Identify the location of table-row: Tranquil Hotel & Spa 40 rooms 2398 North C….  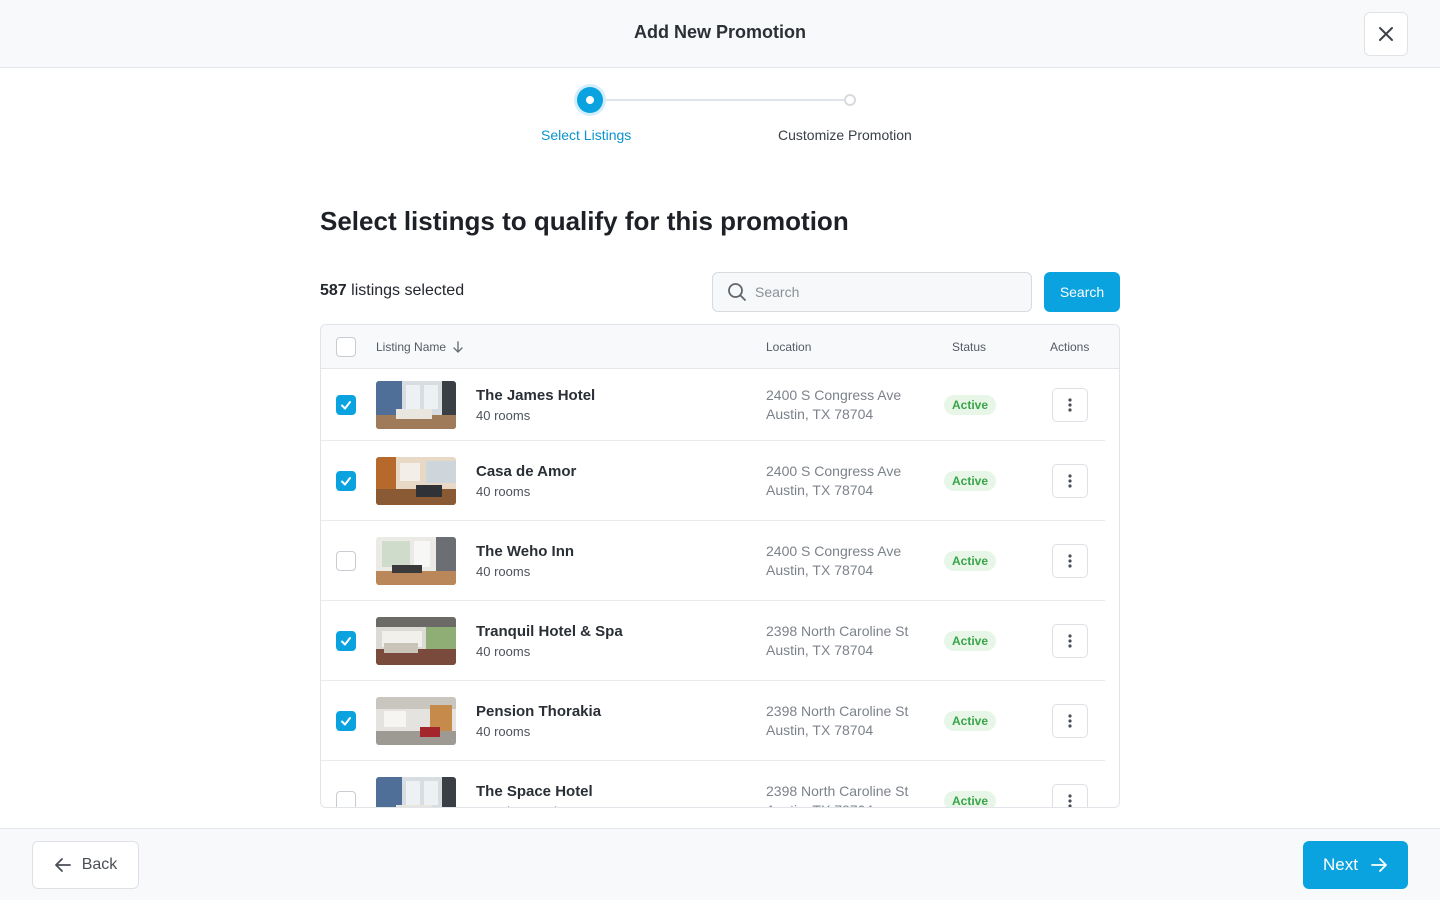
(720, 641).